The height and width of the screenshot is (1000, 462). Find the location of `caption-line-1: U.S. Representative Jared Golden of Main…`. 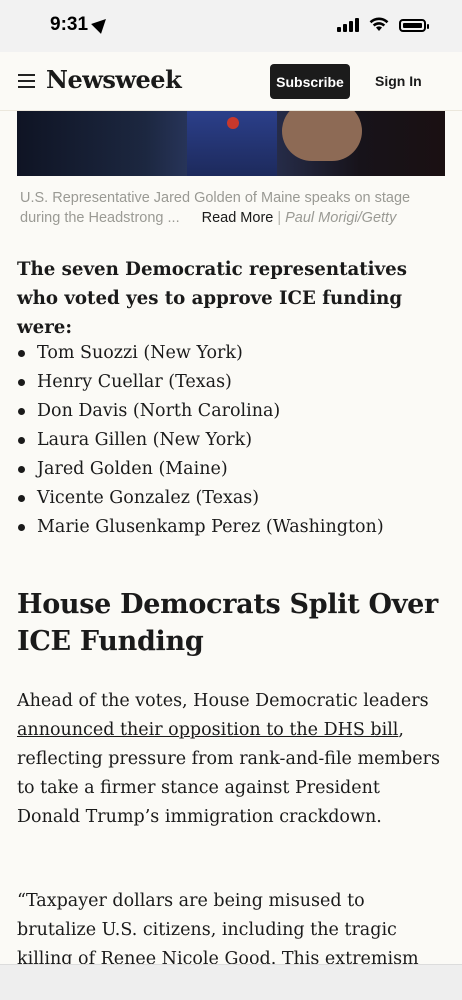

caption-line-1: U.S. Representative Jared Golden of Main… is located at coordinates (215, 198).